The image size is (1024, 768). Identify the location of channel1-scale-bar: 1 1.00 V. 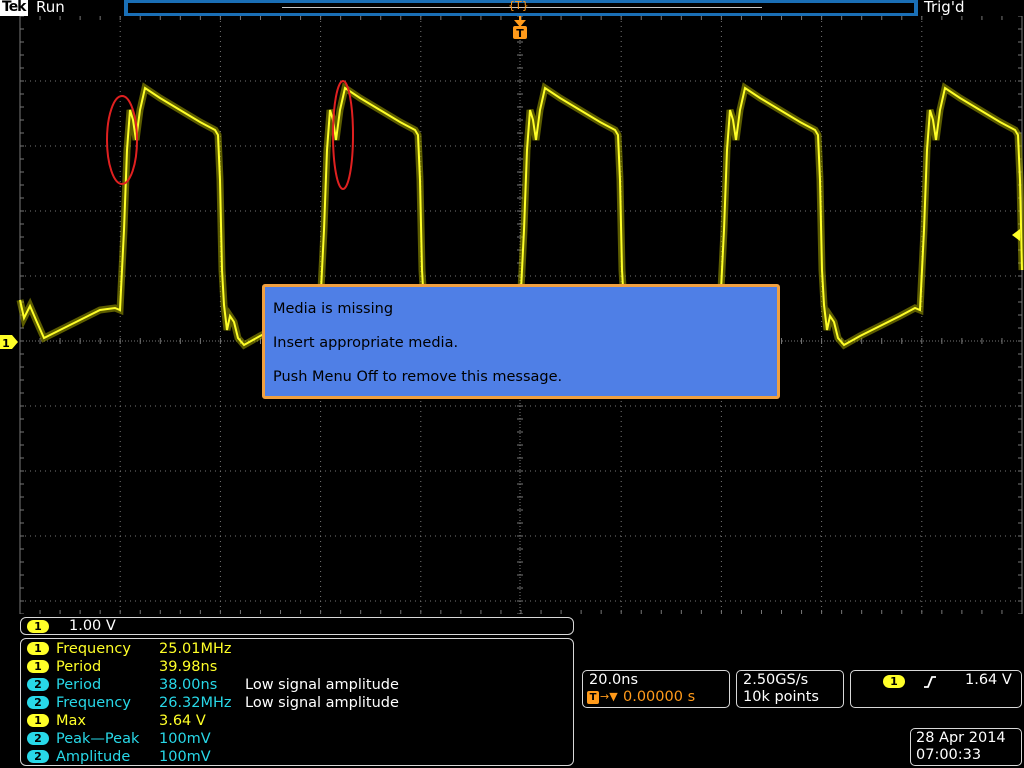
(297, 626).